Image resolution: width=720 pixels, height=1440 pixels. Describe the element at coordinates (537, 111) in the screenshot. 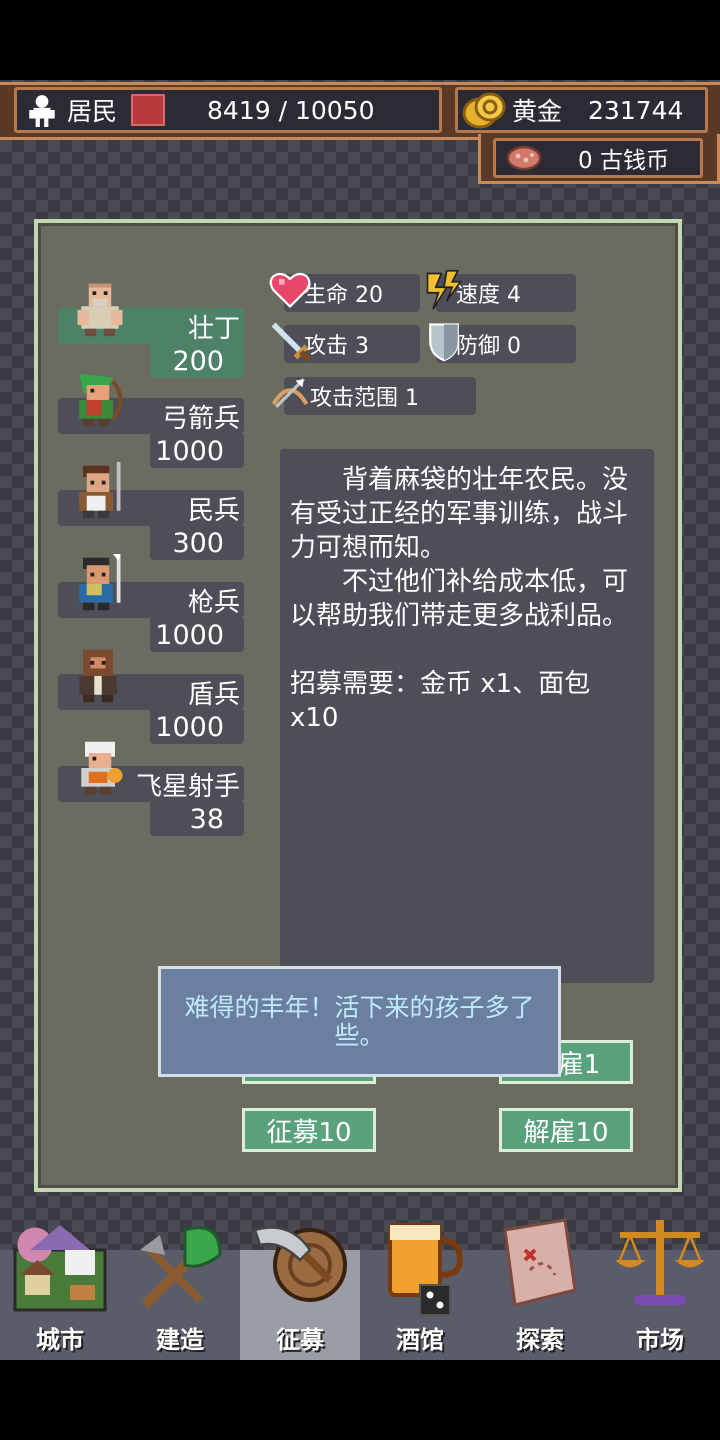

I see `gold-label: 黄金` at that location.